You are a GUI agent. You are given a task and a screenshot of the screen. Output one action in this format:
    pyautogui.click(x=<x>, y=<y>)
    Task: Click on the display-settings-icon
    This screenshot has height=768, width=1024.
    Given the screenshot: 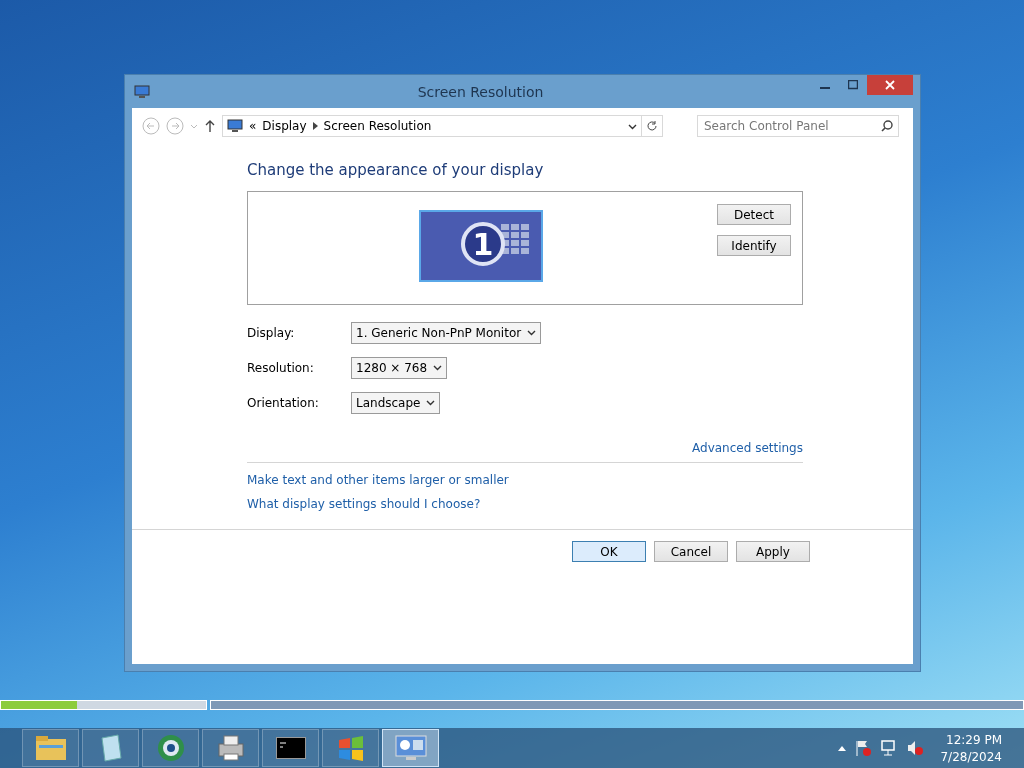 What is the action you would take?
    pyautogui.click(x=410, y=748)
    